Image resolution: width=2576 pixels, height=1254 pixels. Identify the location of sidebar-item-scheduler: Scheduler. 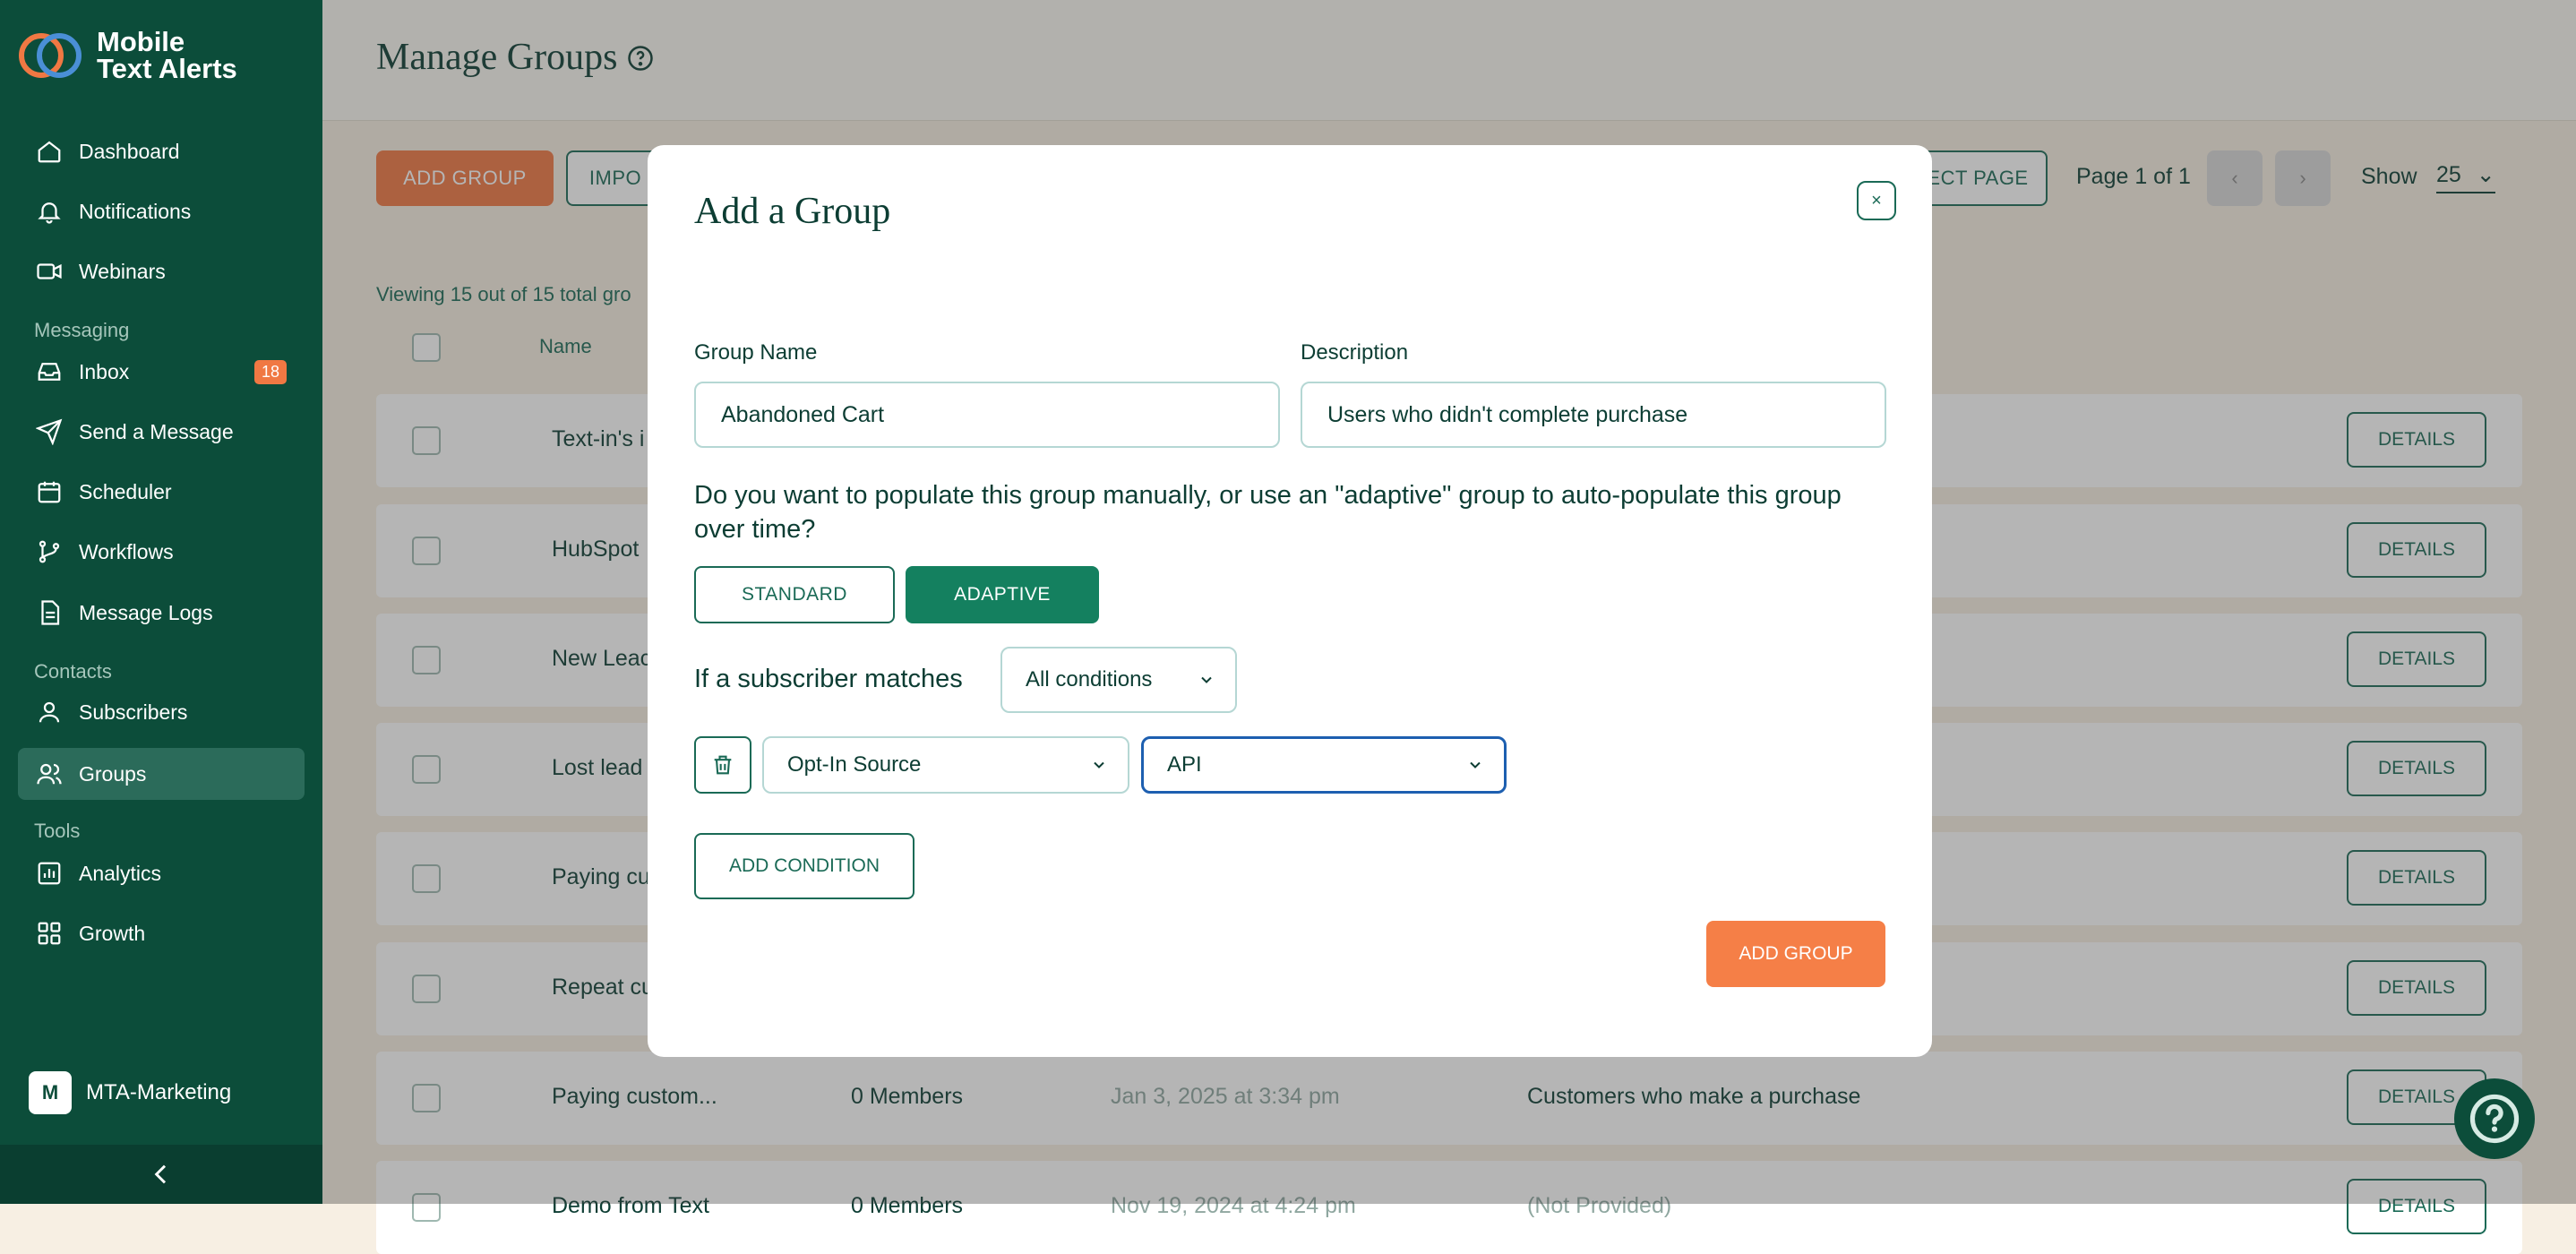
(161, 492).